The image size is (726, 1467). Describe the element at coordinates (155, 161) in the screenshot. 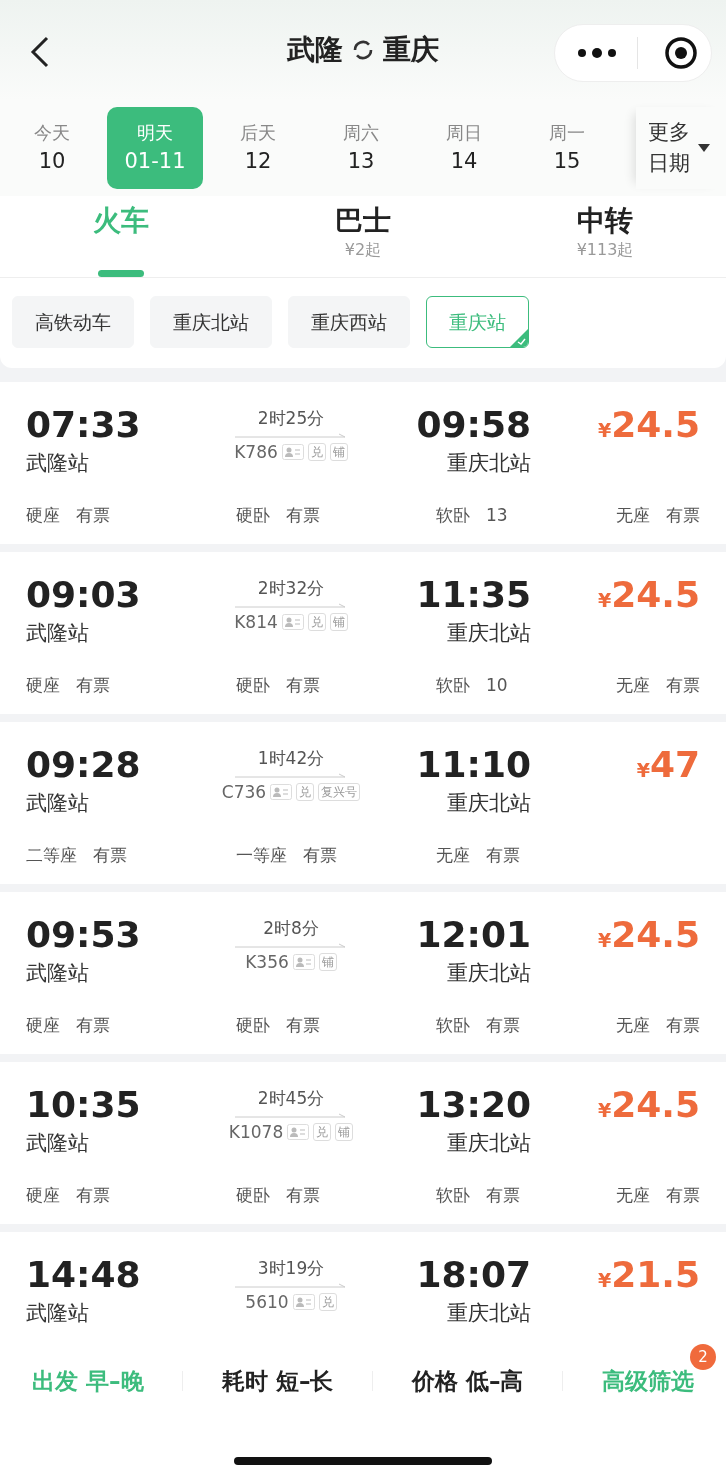

I see `date-number: 01-11` at that location.